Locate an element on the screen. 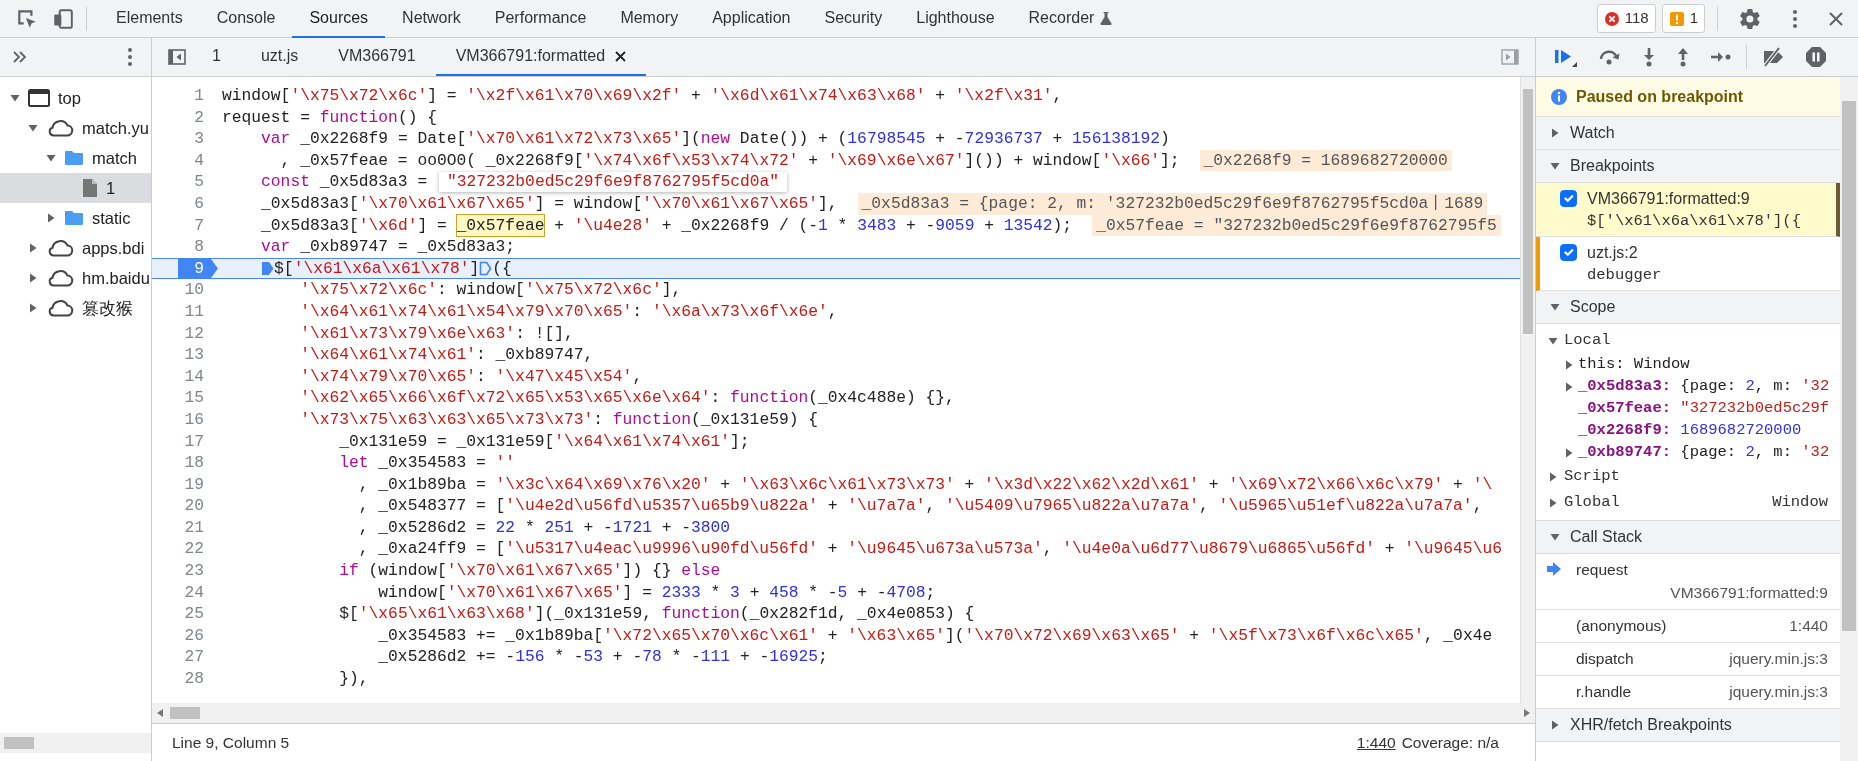 The height and width of the screenshot is (761, 1858). section-header: XHR/fetch Breakpoints is located at coordinates (1688, 725).